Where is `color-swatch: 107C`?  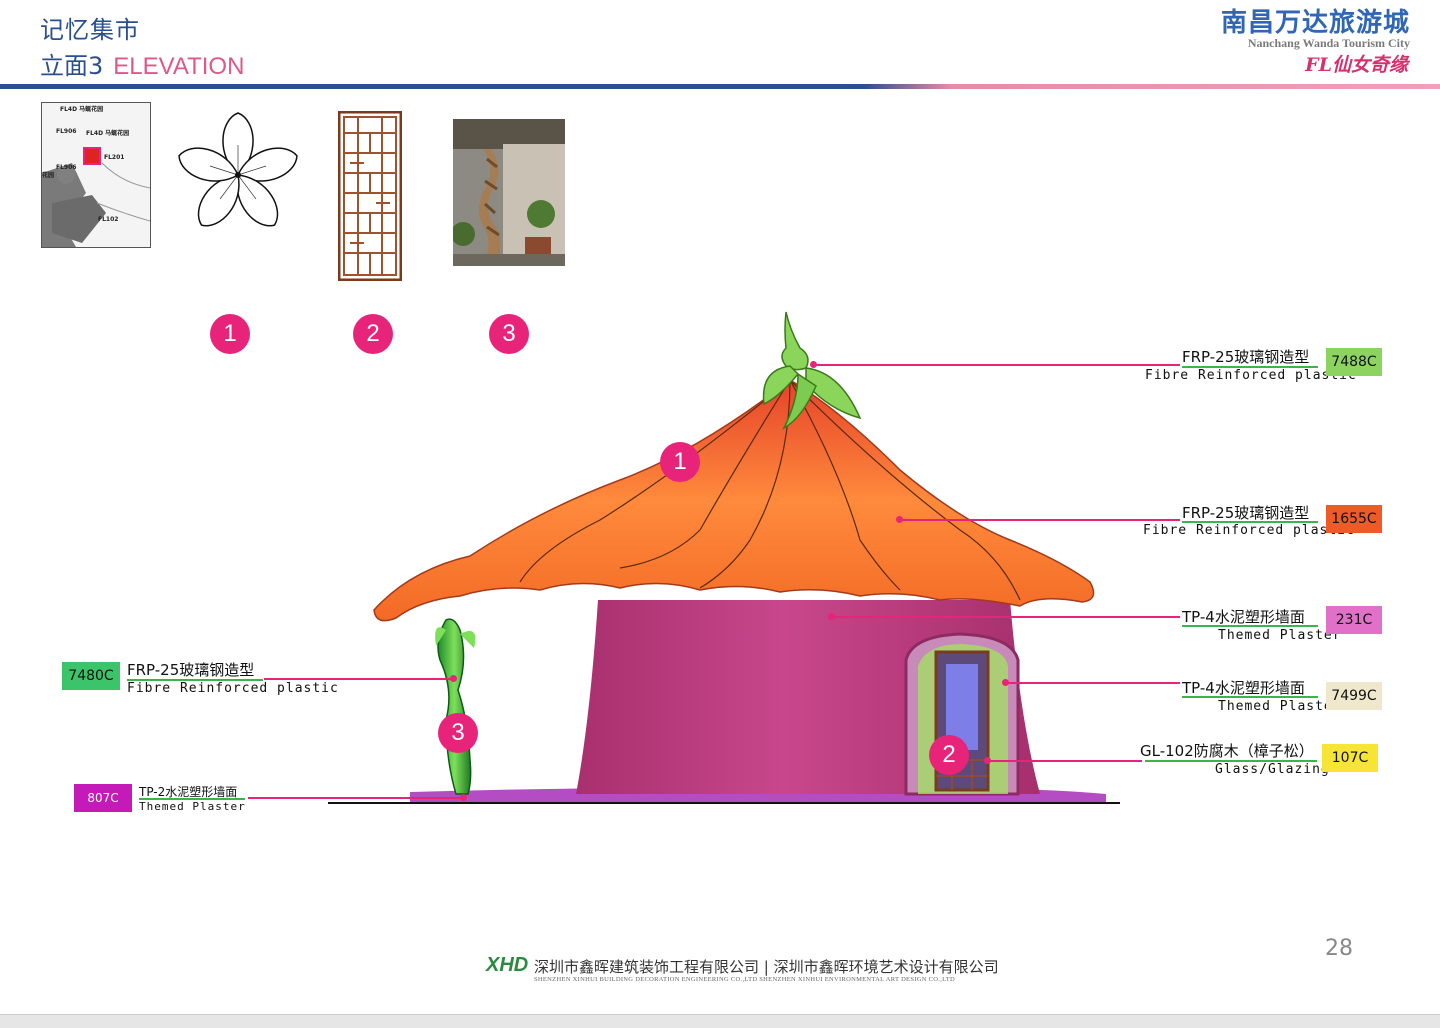 color-swatch: 107C is located at coordinates (1350, 758).